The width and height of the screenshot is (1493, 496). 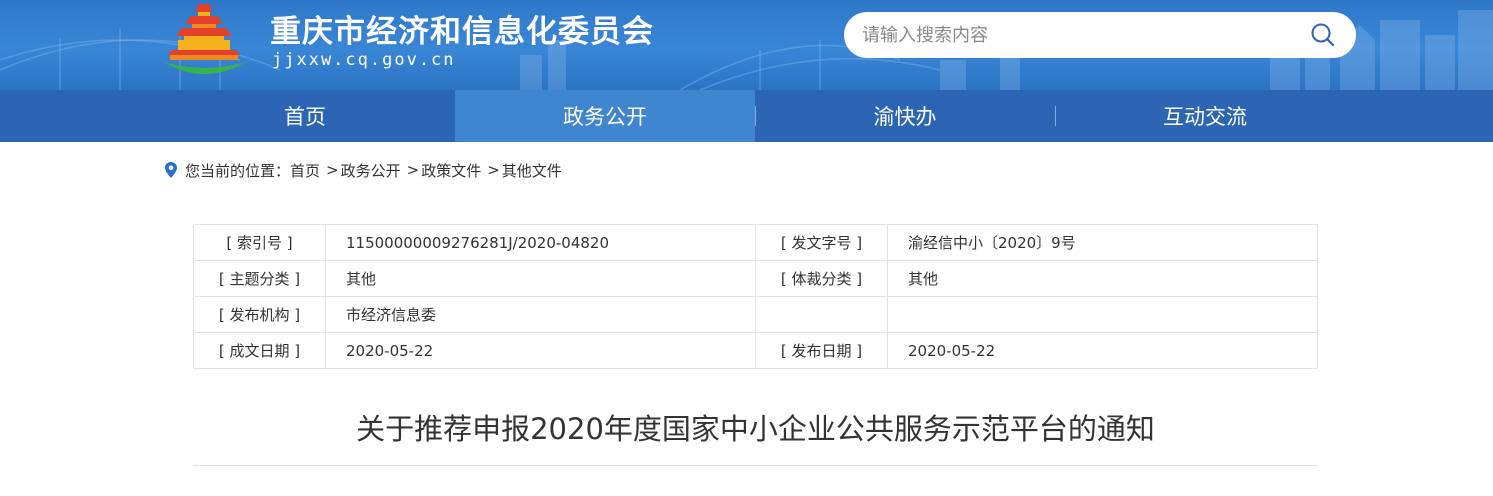 What do you see at coordinates (821, 350) in the screenshot?
I see `publish-date-label: [ 发布日期 ]` at bounding box center [821, 350].